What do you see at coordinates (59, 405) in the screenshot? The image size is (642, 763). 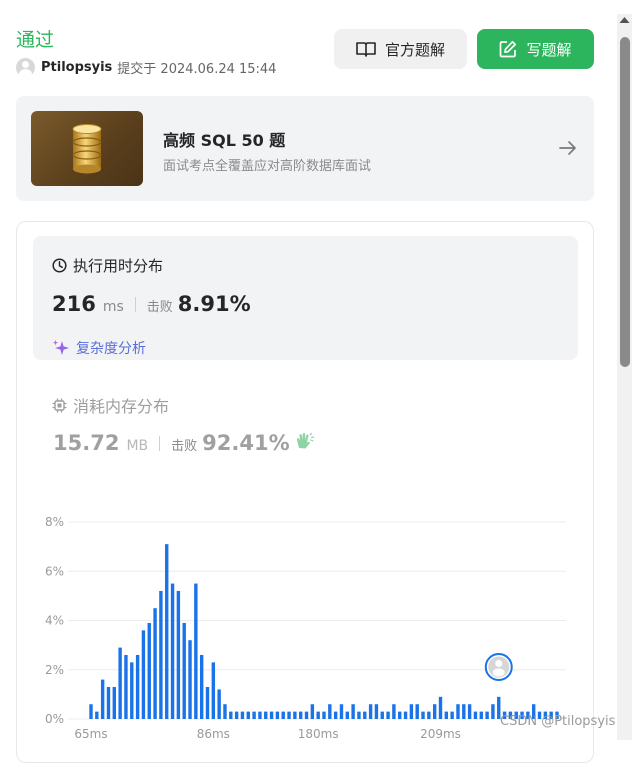 I see `chip-icon` at bounding box center [59, 405].